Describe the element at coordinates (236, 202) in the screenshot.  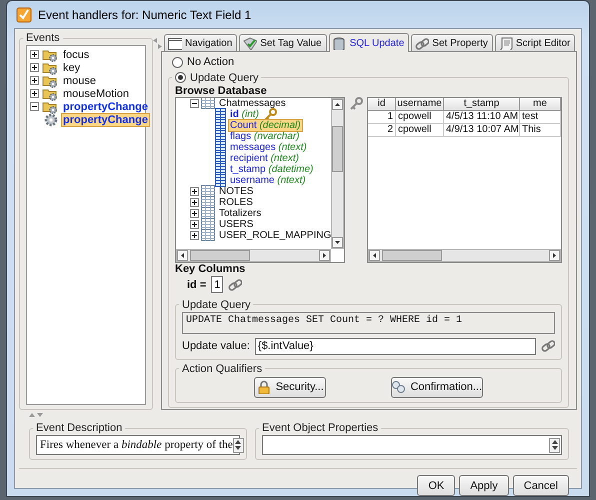
I see `table-name: ROLES` at that location.